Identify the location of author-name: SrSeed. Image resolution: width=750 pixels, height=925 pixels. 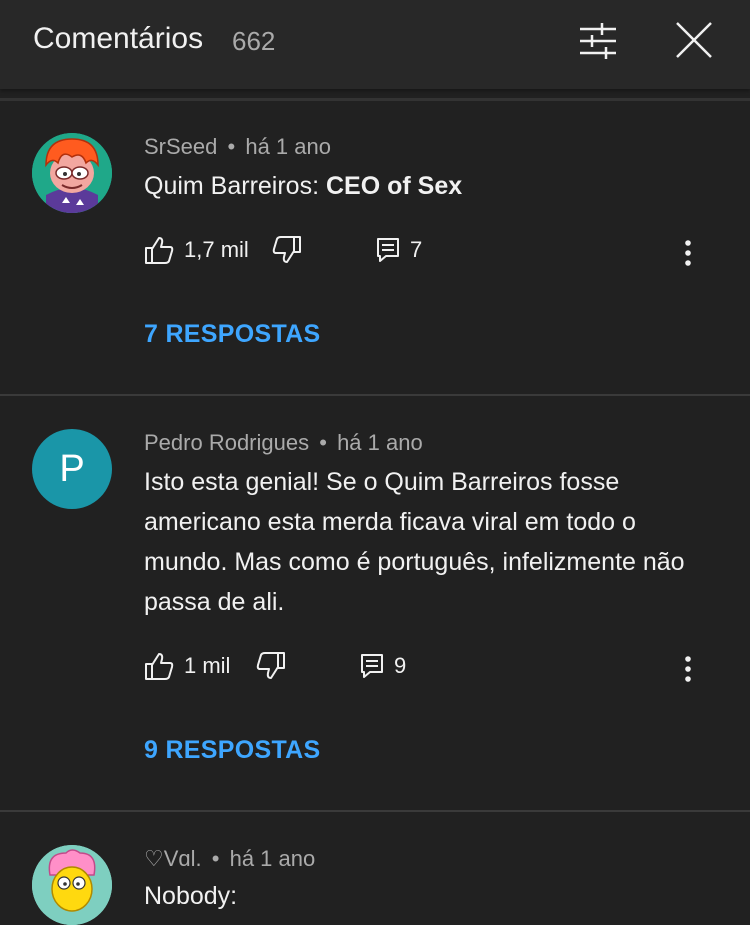
(180, 146).